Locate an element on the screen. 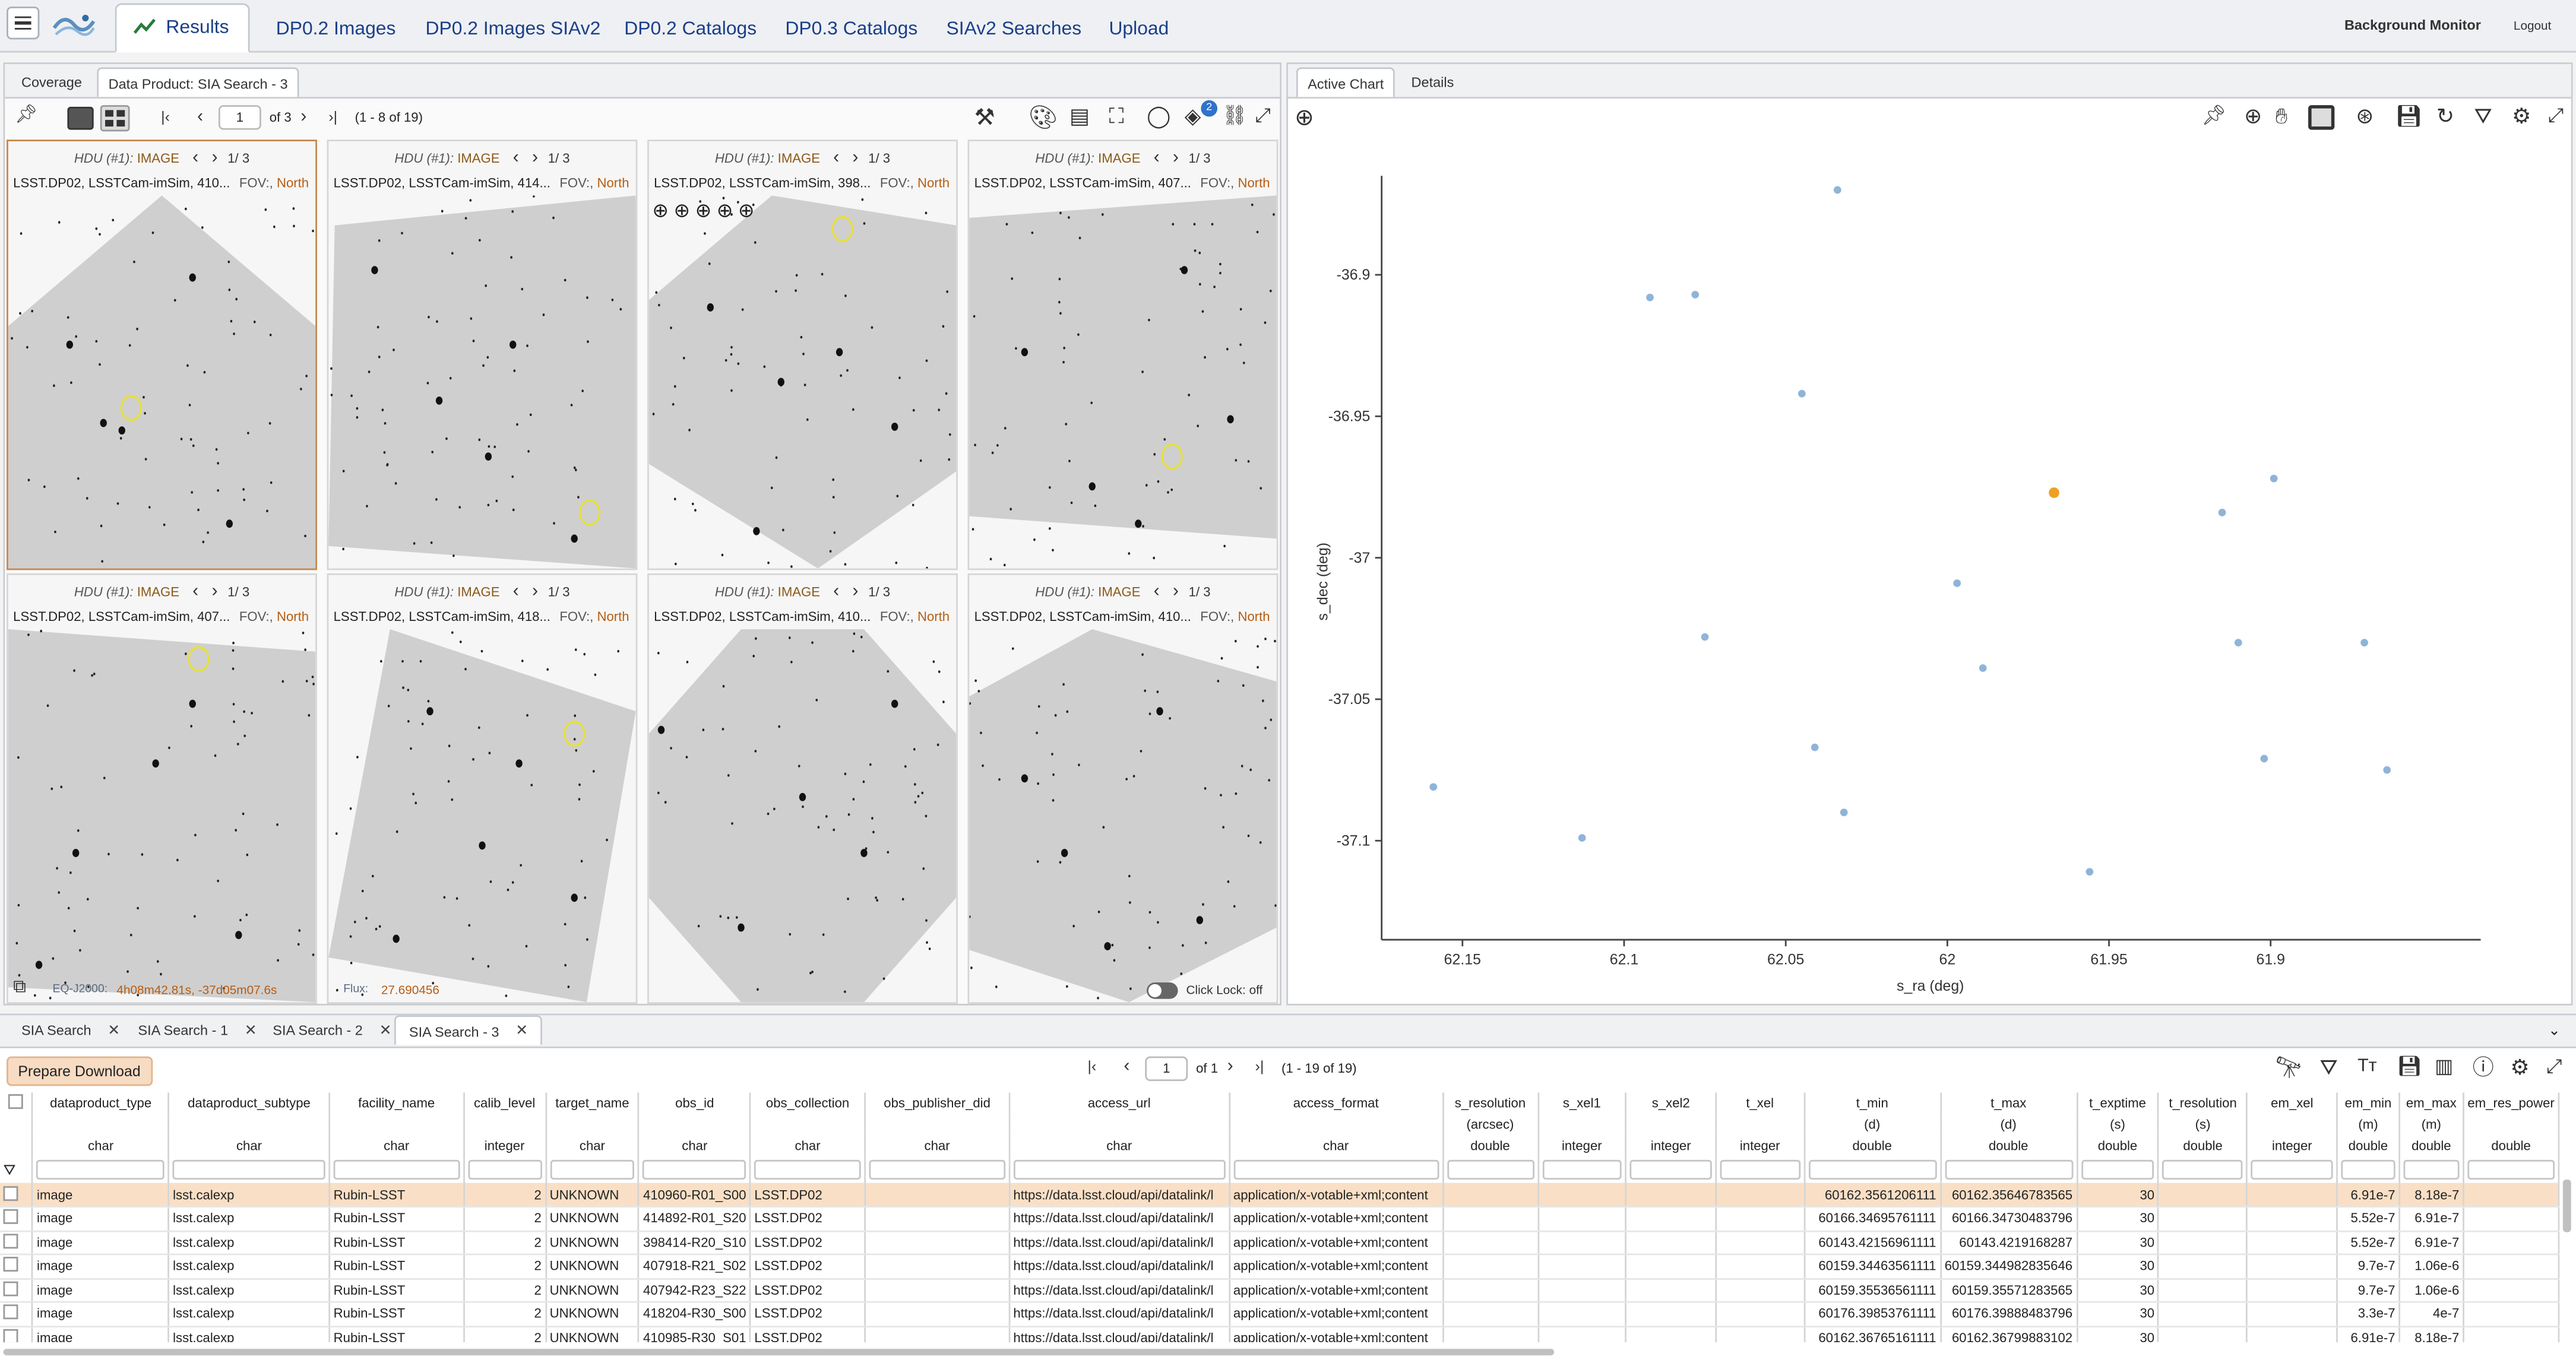 The image size is (2576, 1357). color-palette-icon: 🎨︎ is located at coordinates (1043, 116).